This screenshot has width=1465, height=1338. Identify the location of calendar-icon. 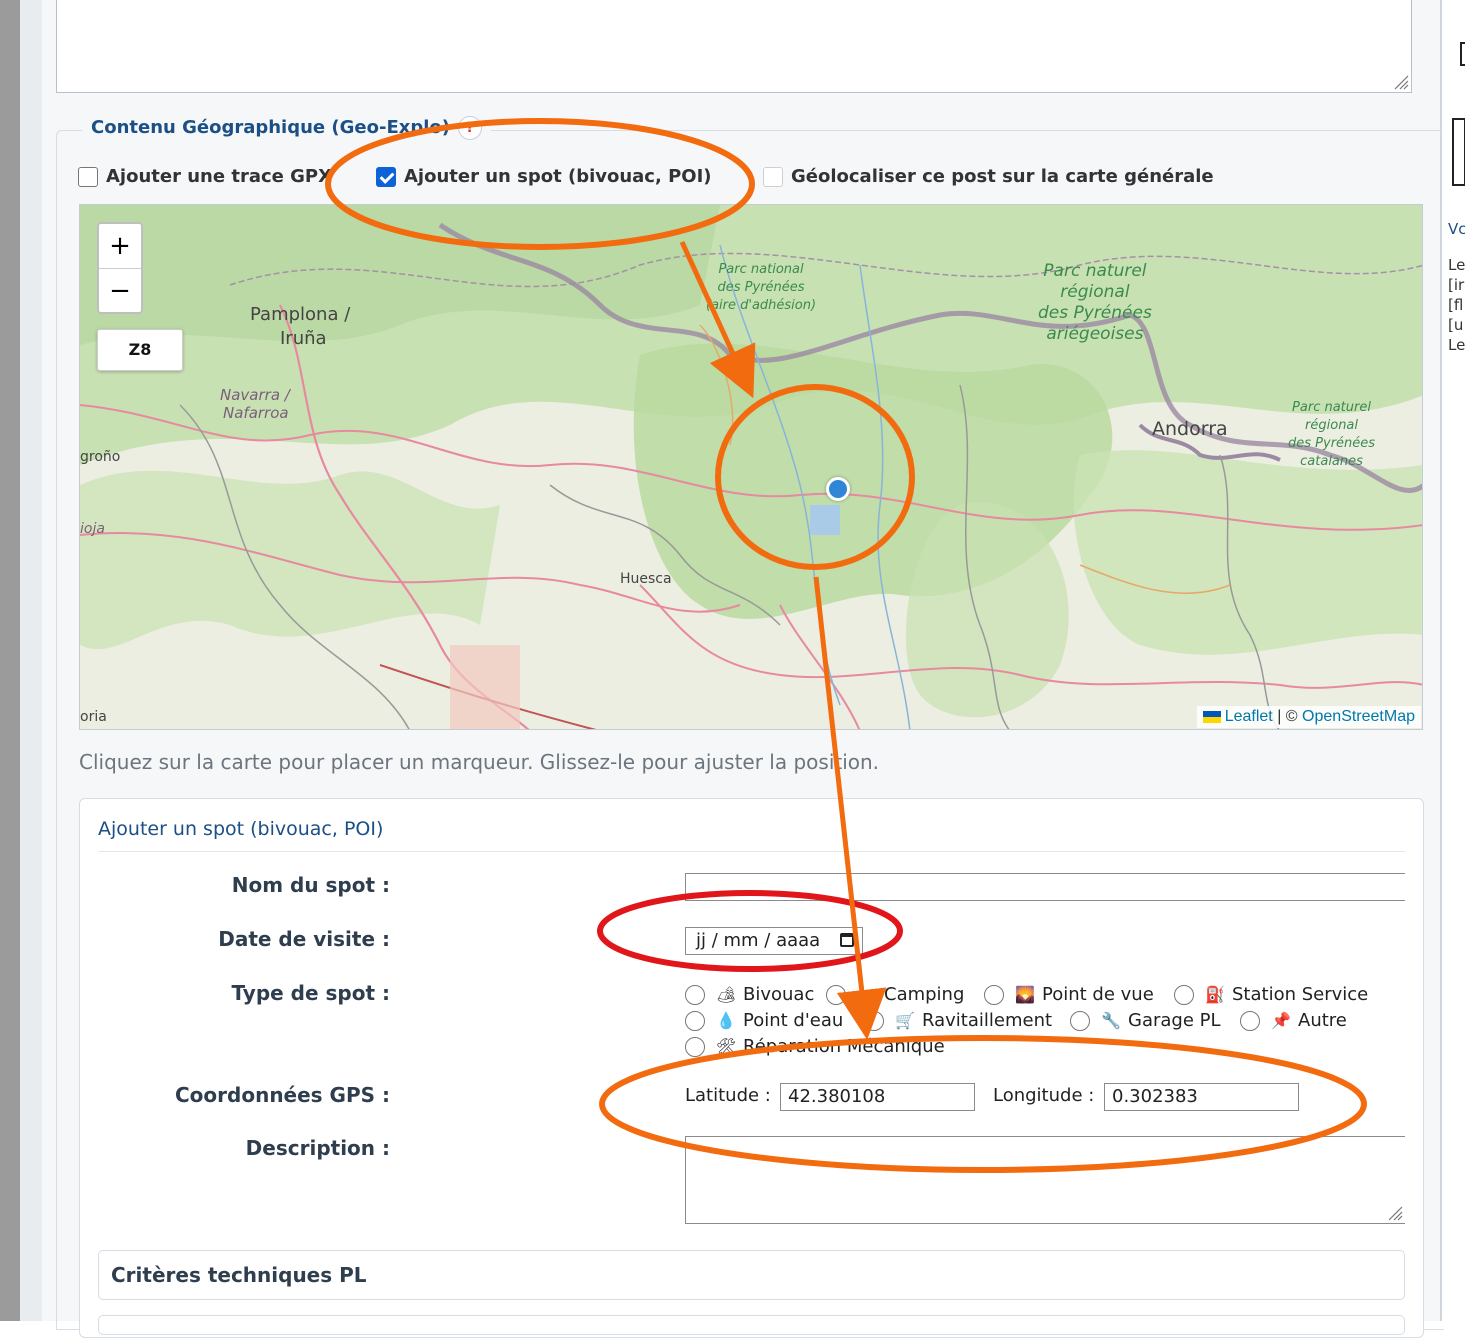
(847, 940).